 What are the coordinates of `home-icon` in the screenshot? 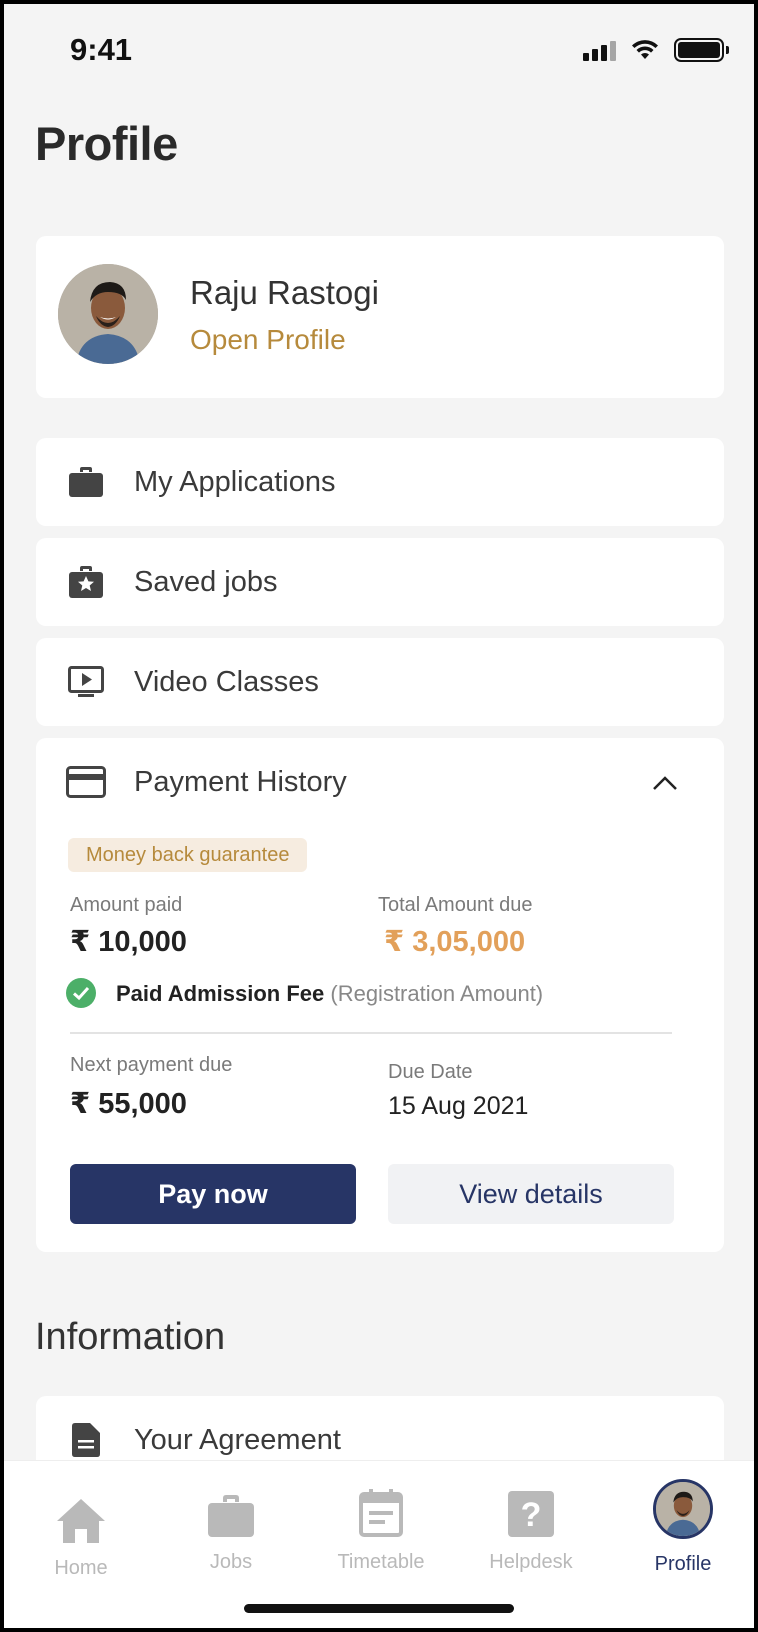 It's located at (81, 1515).